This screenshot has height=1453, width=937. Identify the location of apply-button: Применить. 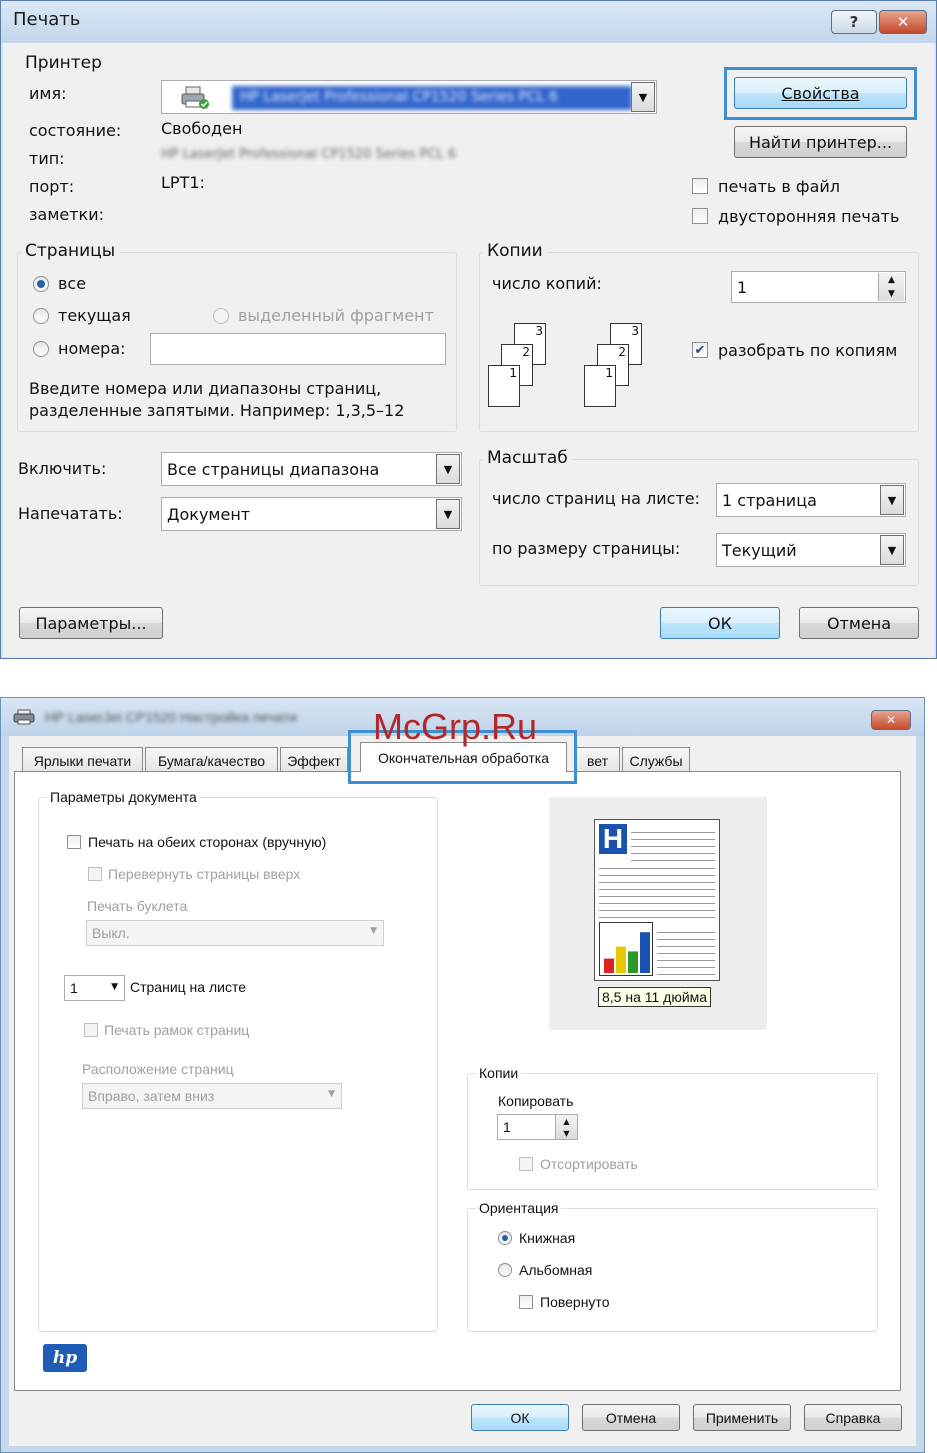
(742, 1417).